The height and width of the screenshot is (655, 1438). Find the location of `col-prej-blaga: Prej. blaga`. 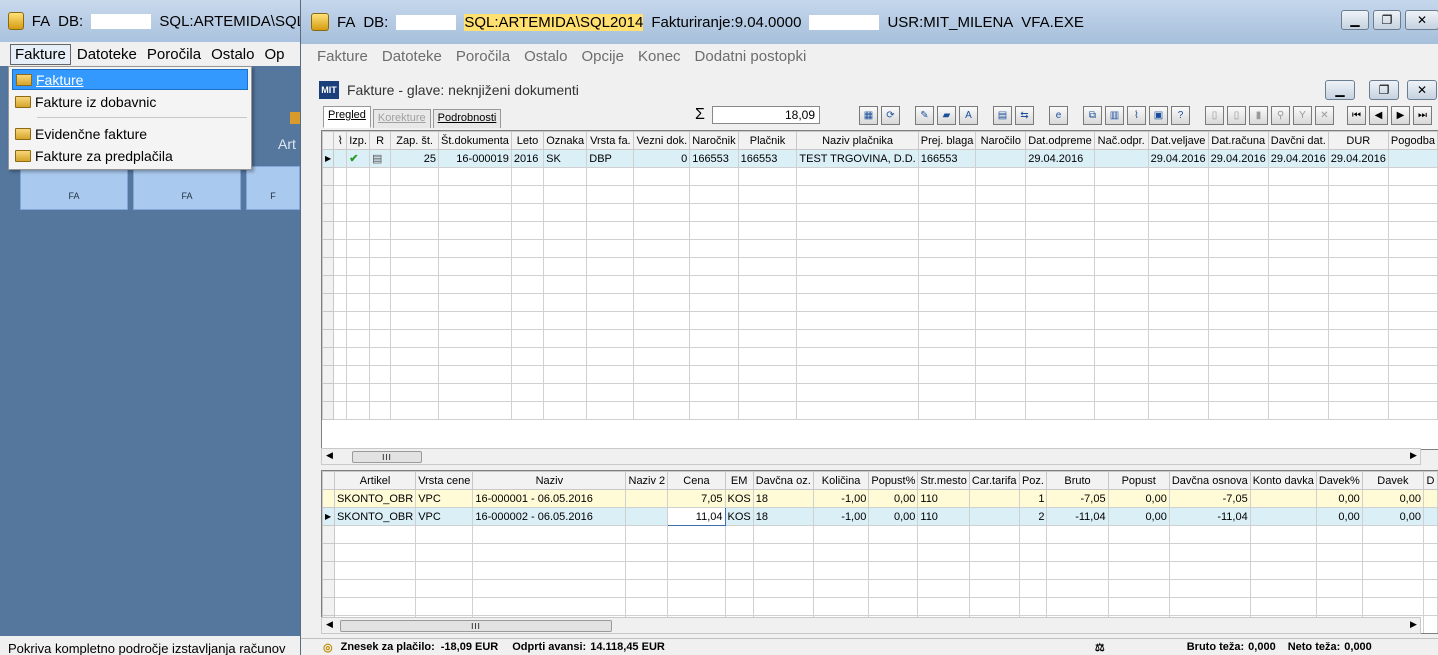

col-prej-blaga: Prej. blaga is located at coordinates (947, 140).